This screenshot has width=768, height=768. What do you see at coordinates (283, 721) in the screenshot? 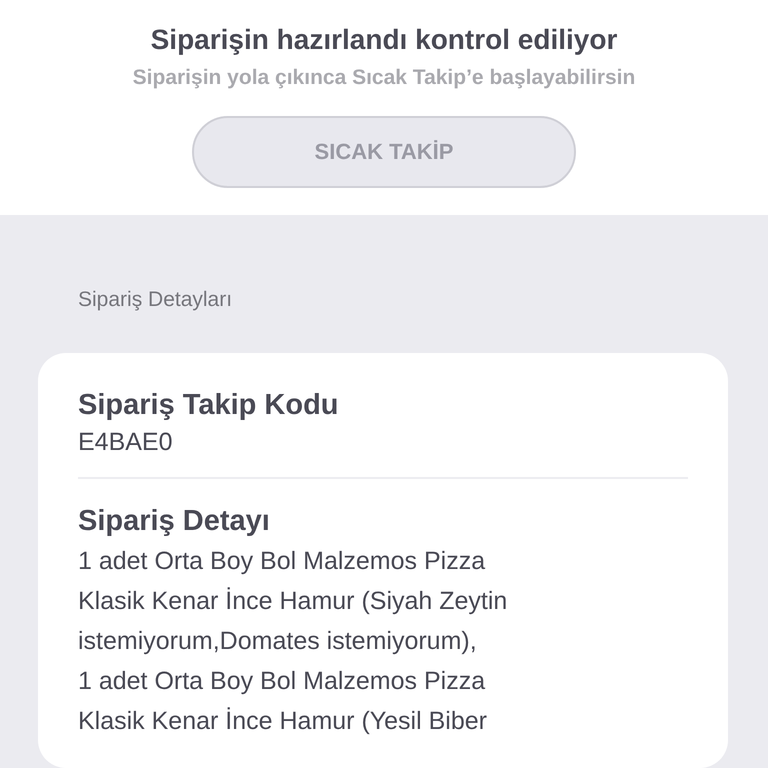
I see `field-value: Klasik Kenar İnce Hamur (Yesil Biber` at bounding box center [283, 721].